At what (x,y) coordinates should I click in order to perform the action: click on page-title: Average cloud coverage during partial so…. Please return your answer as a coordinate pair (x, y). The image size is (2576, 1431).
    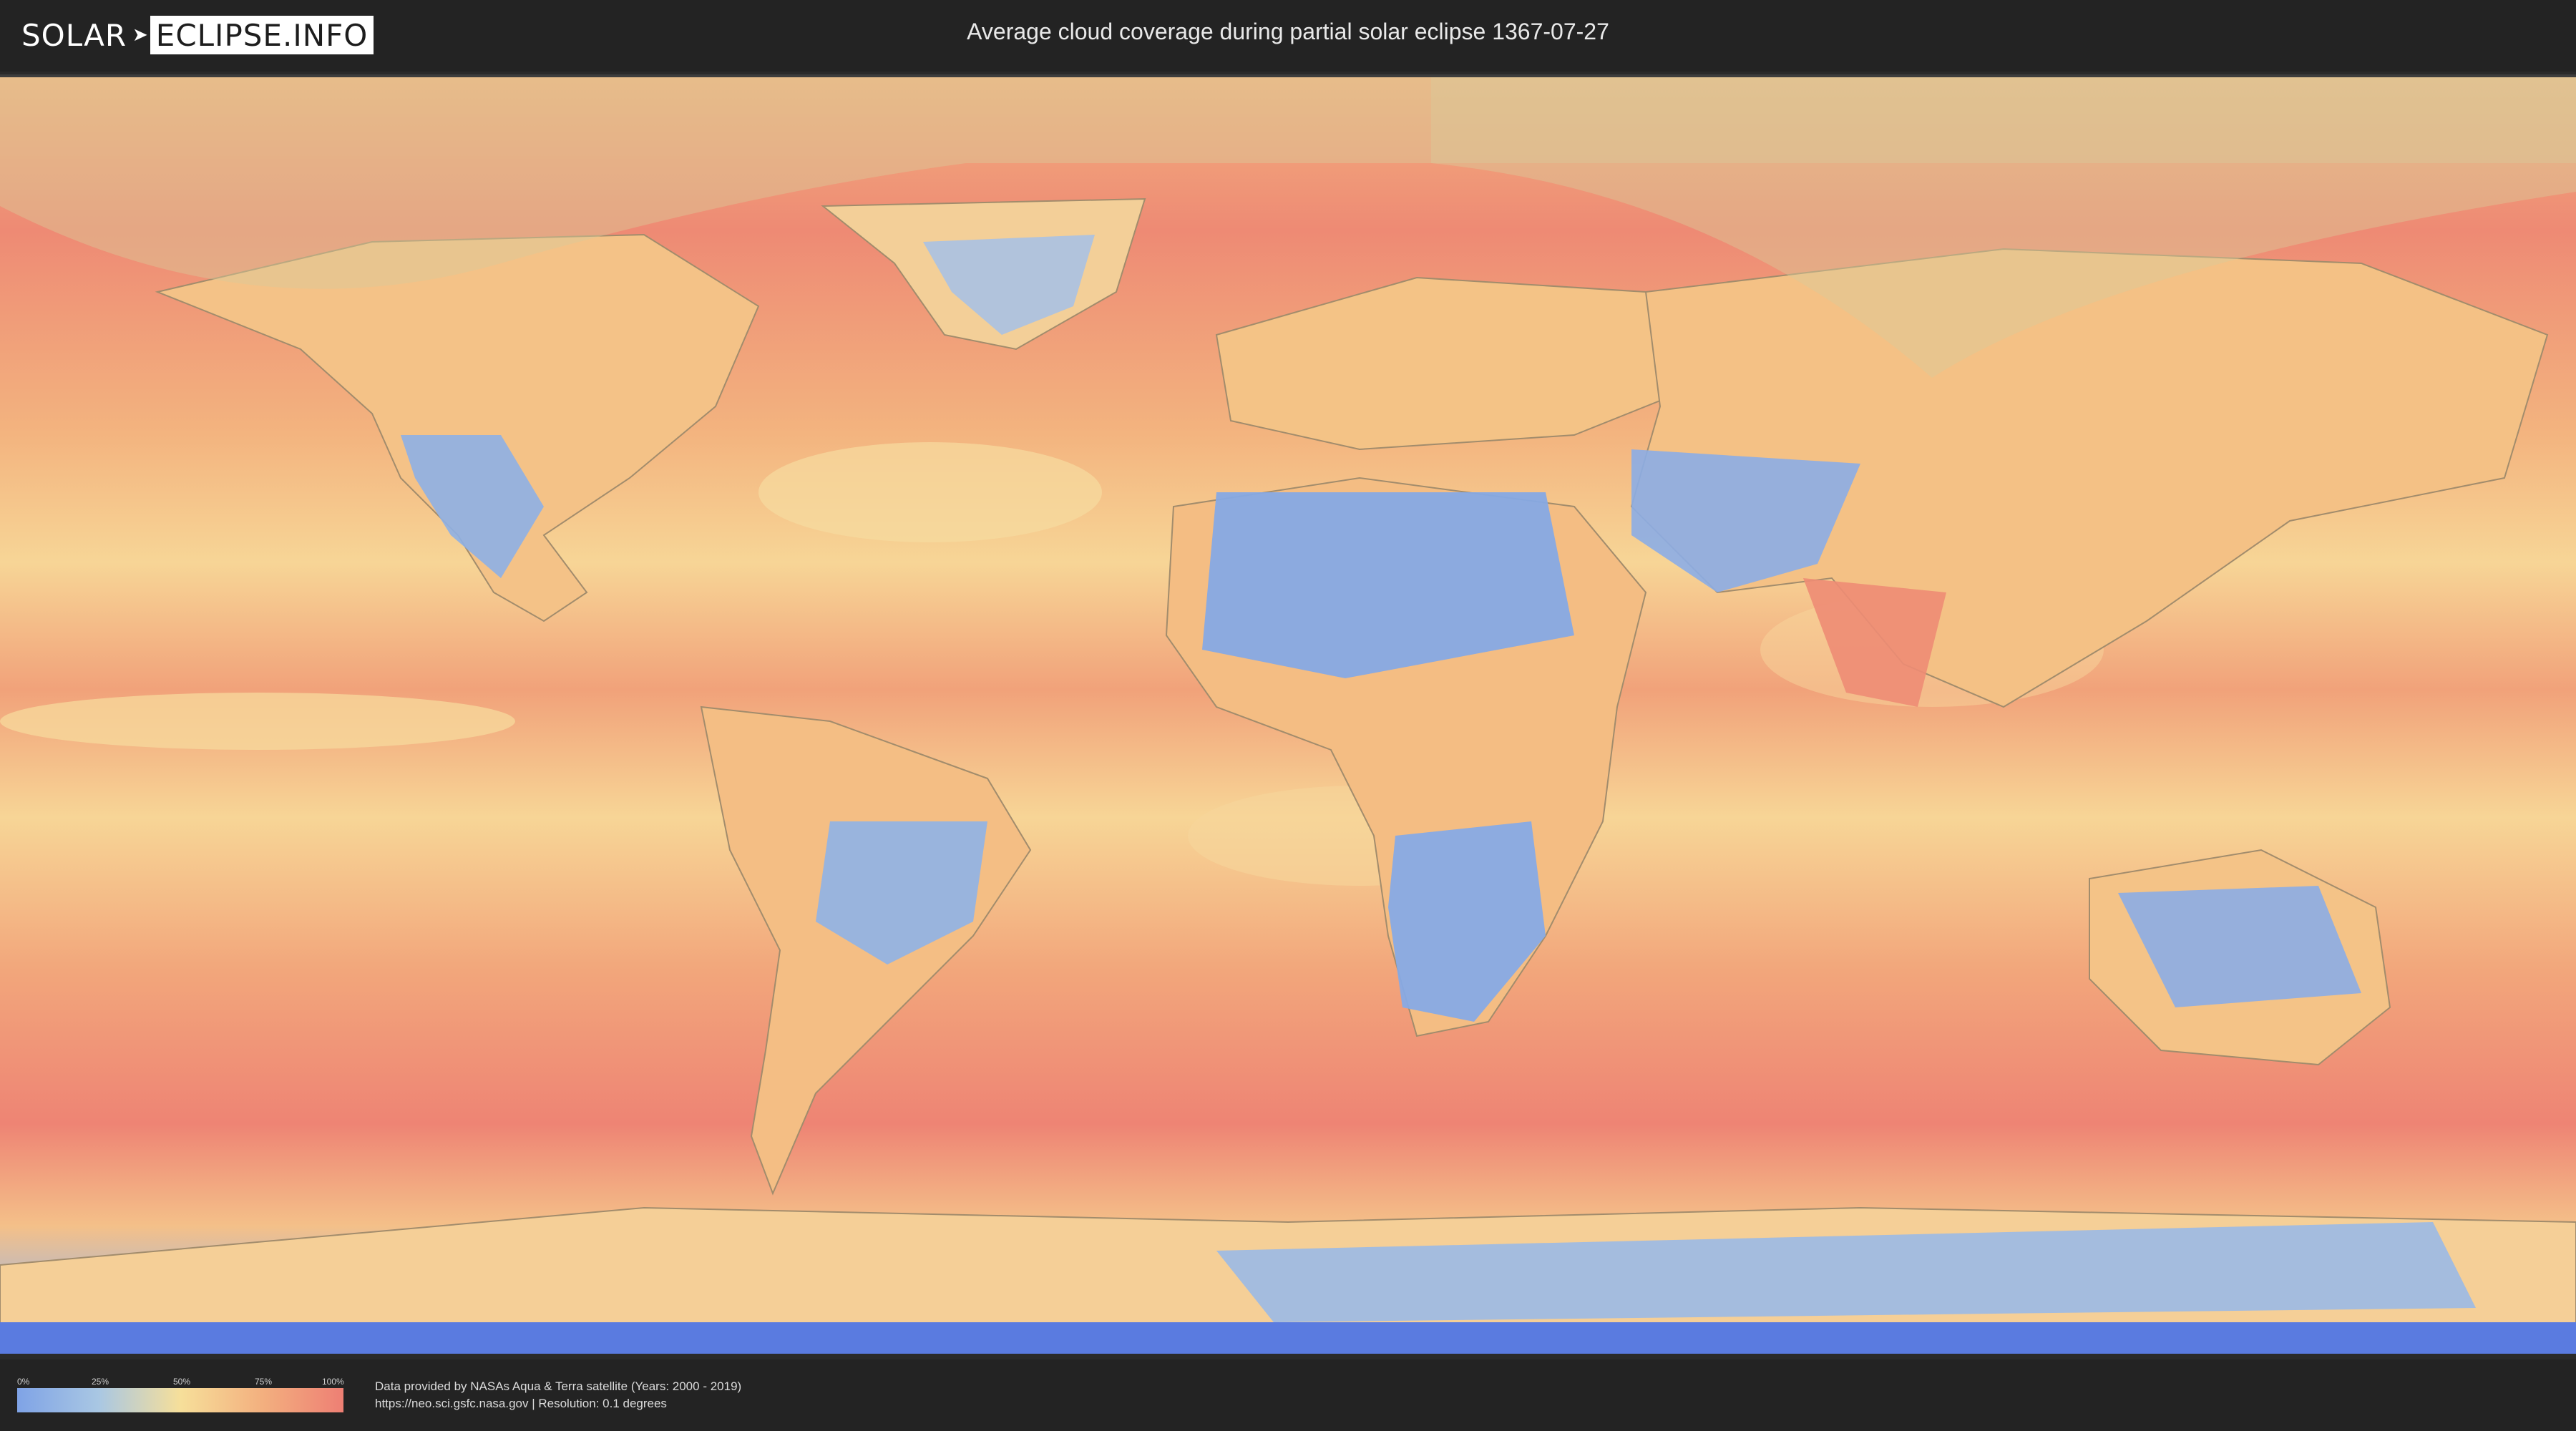
    Looking at the image, I should click on (1288, 31).